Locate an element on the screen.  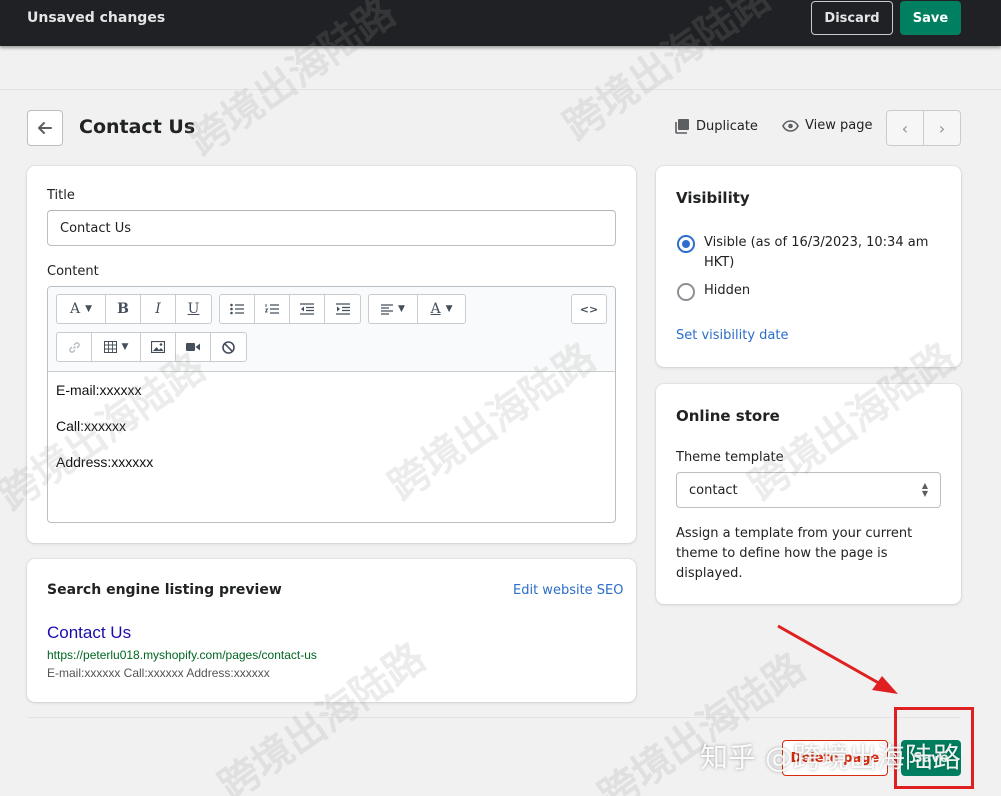
online-store-title: Online store is located at coordinates (728, 416).